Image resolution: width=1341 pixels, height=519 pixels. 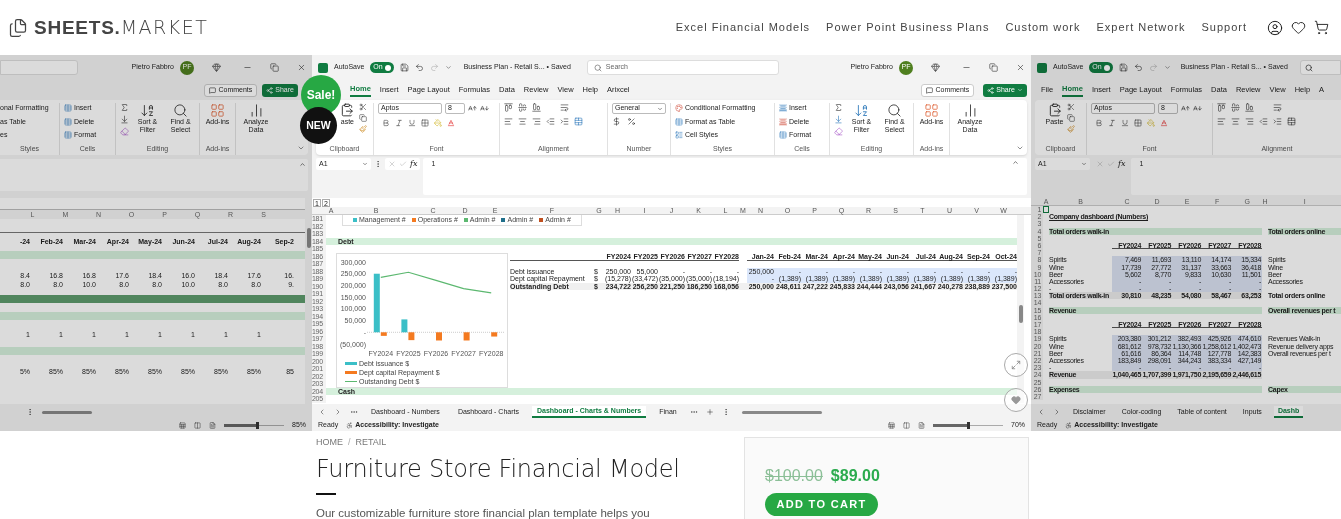 I want to click on percent-icon, so click(x=631, y=121).